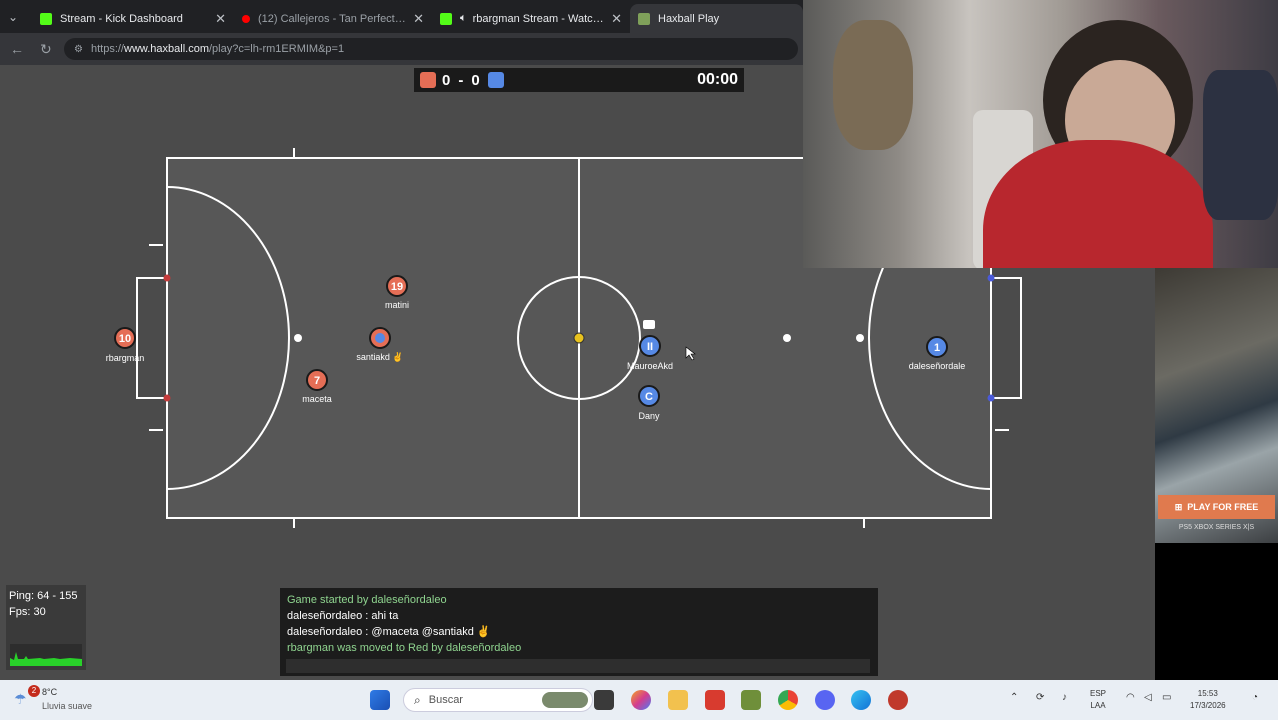 The image size is (1278, 720). Describe the element at coordinates (1208, 700) in the screenshot. I see `clock: 15:53 17/3/2026` at that location.